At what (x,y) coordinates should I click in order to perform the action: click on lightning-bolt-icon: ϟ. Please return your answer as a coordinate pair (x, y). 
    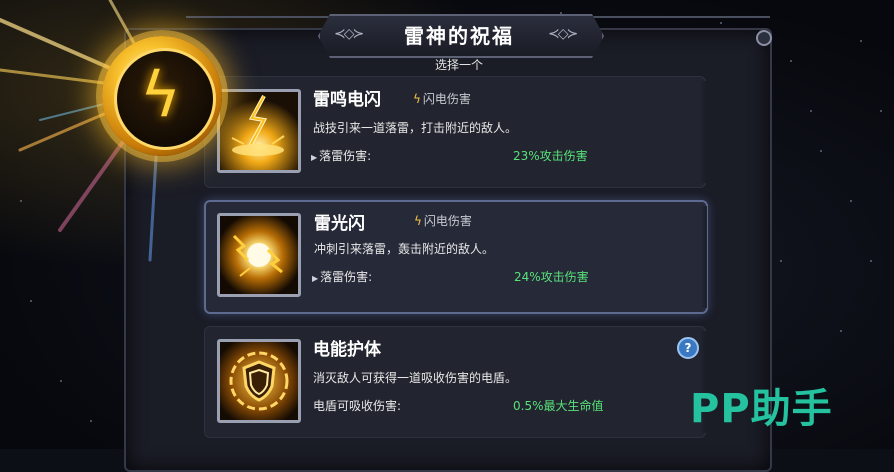
    Looking at the image, I should click on (160, 94).